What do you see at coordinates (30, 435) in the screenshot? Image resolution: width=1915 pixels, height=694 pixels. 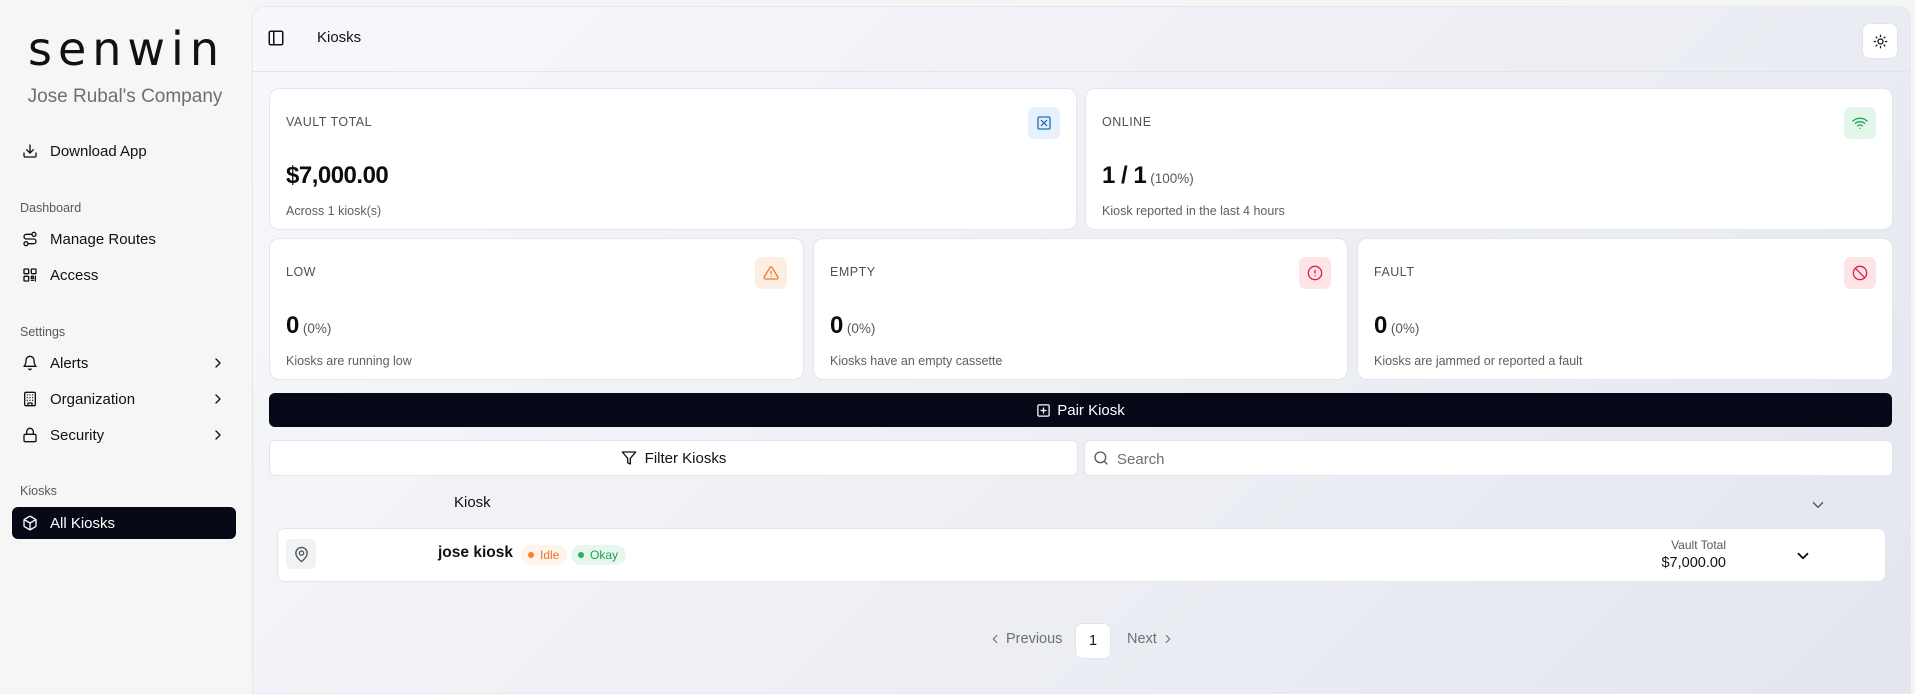 I see `lock-icon` at bounding box center [30, 435].